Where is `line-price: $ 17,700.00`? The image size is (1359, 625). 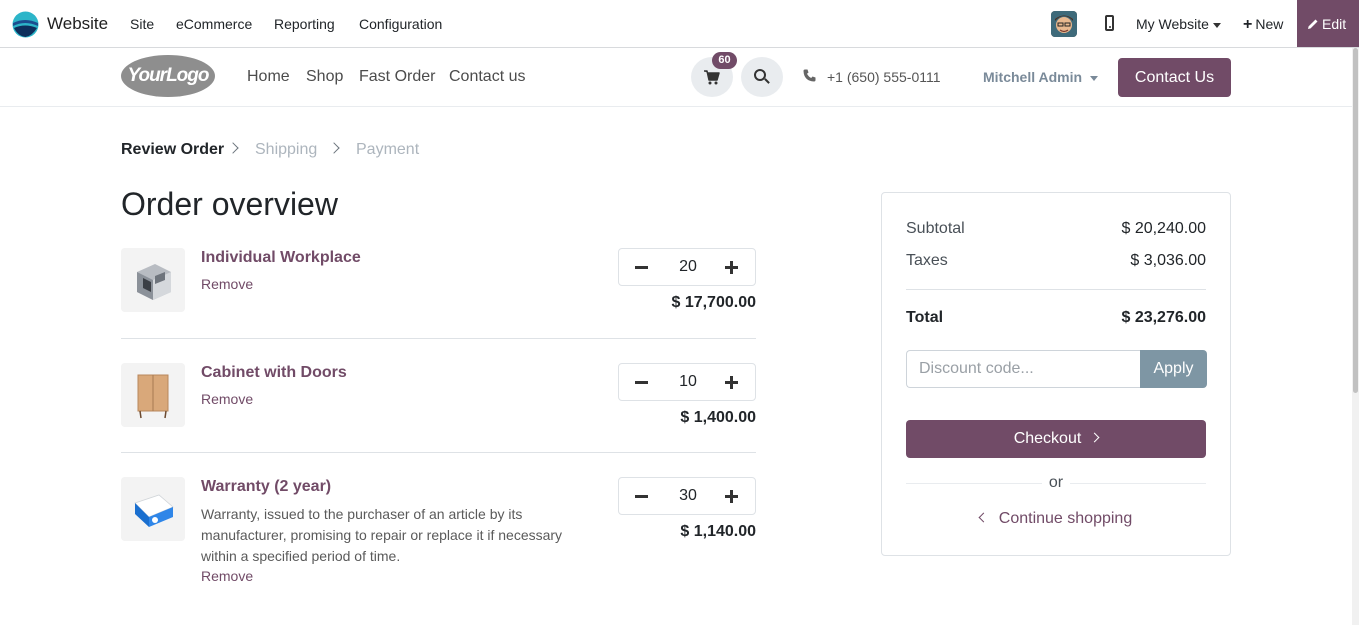 line-price: $ 17,700.00 is located at coordinates (713, 302).